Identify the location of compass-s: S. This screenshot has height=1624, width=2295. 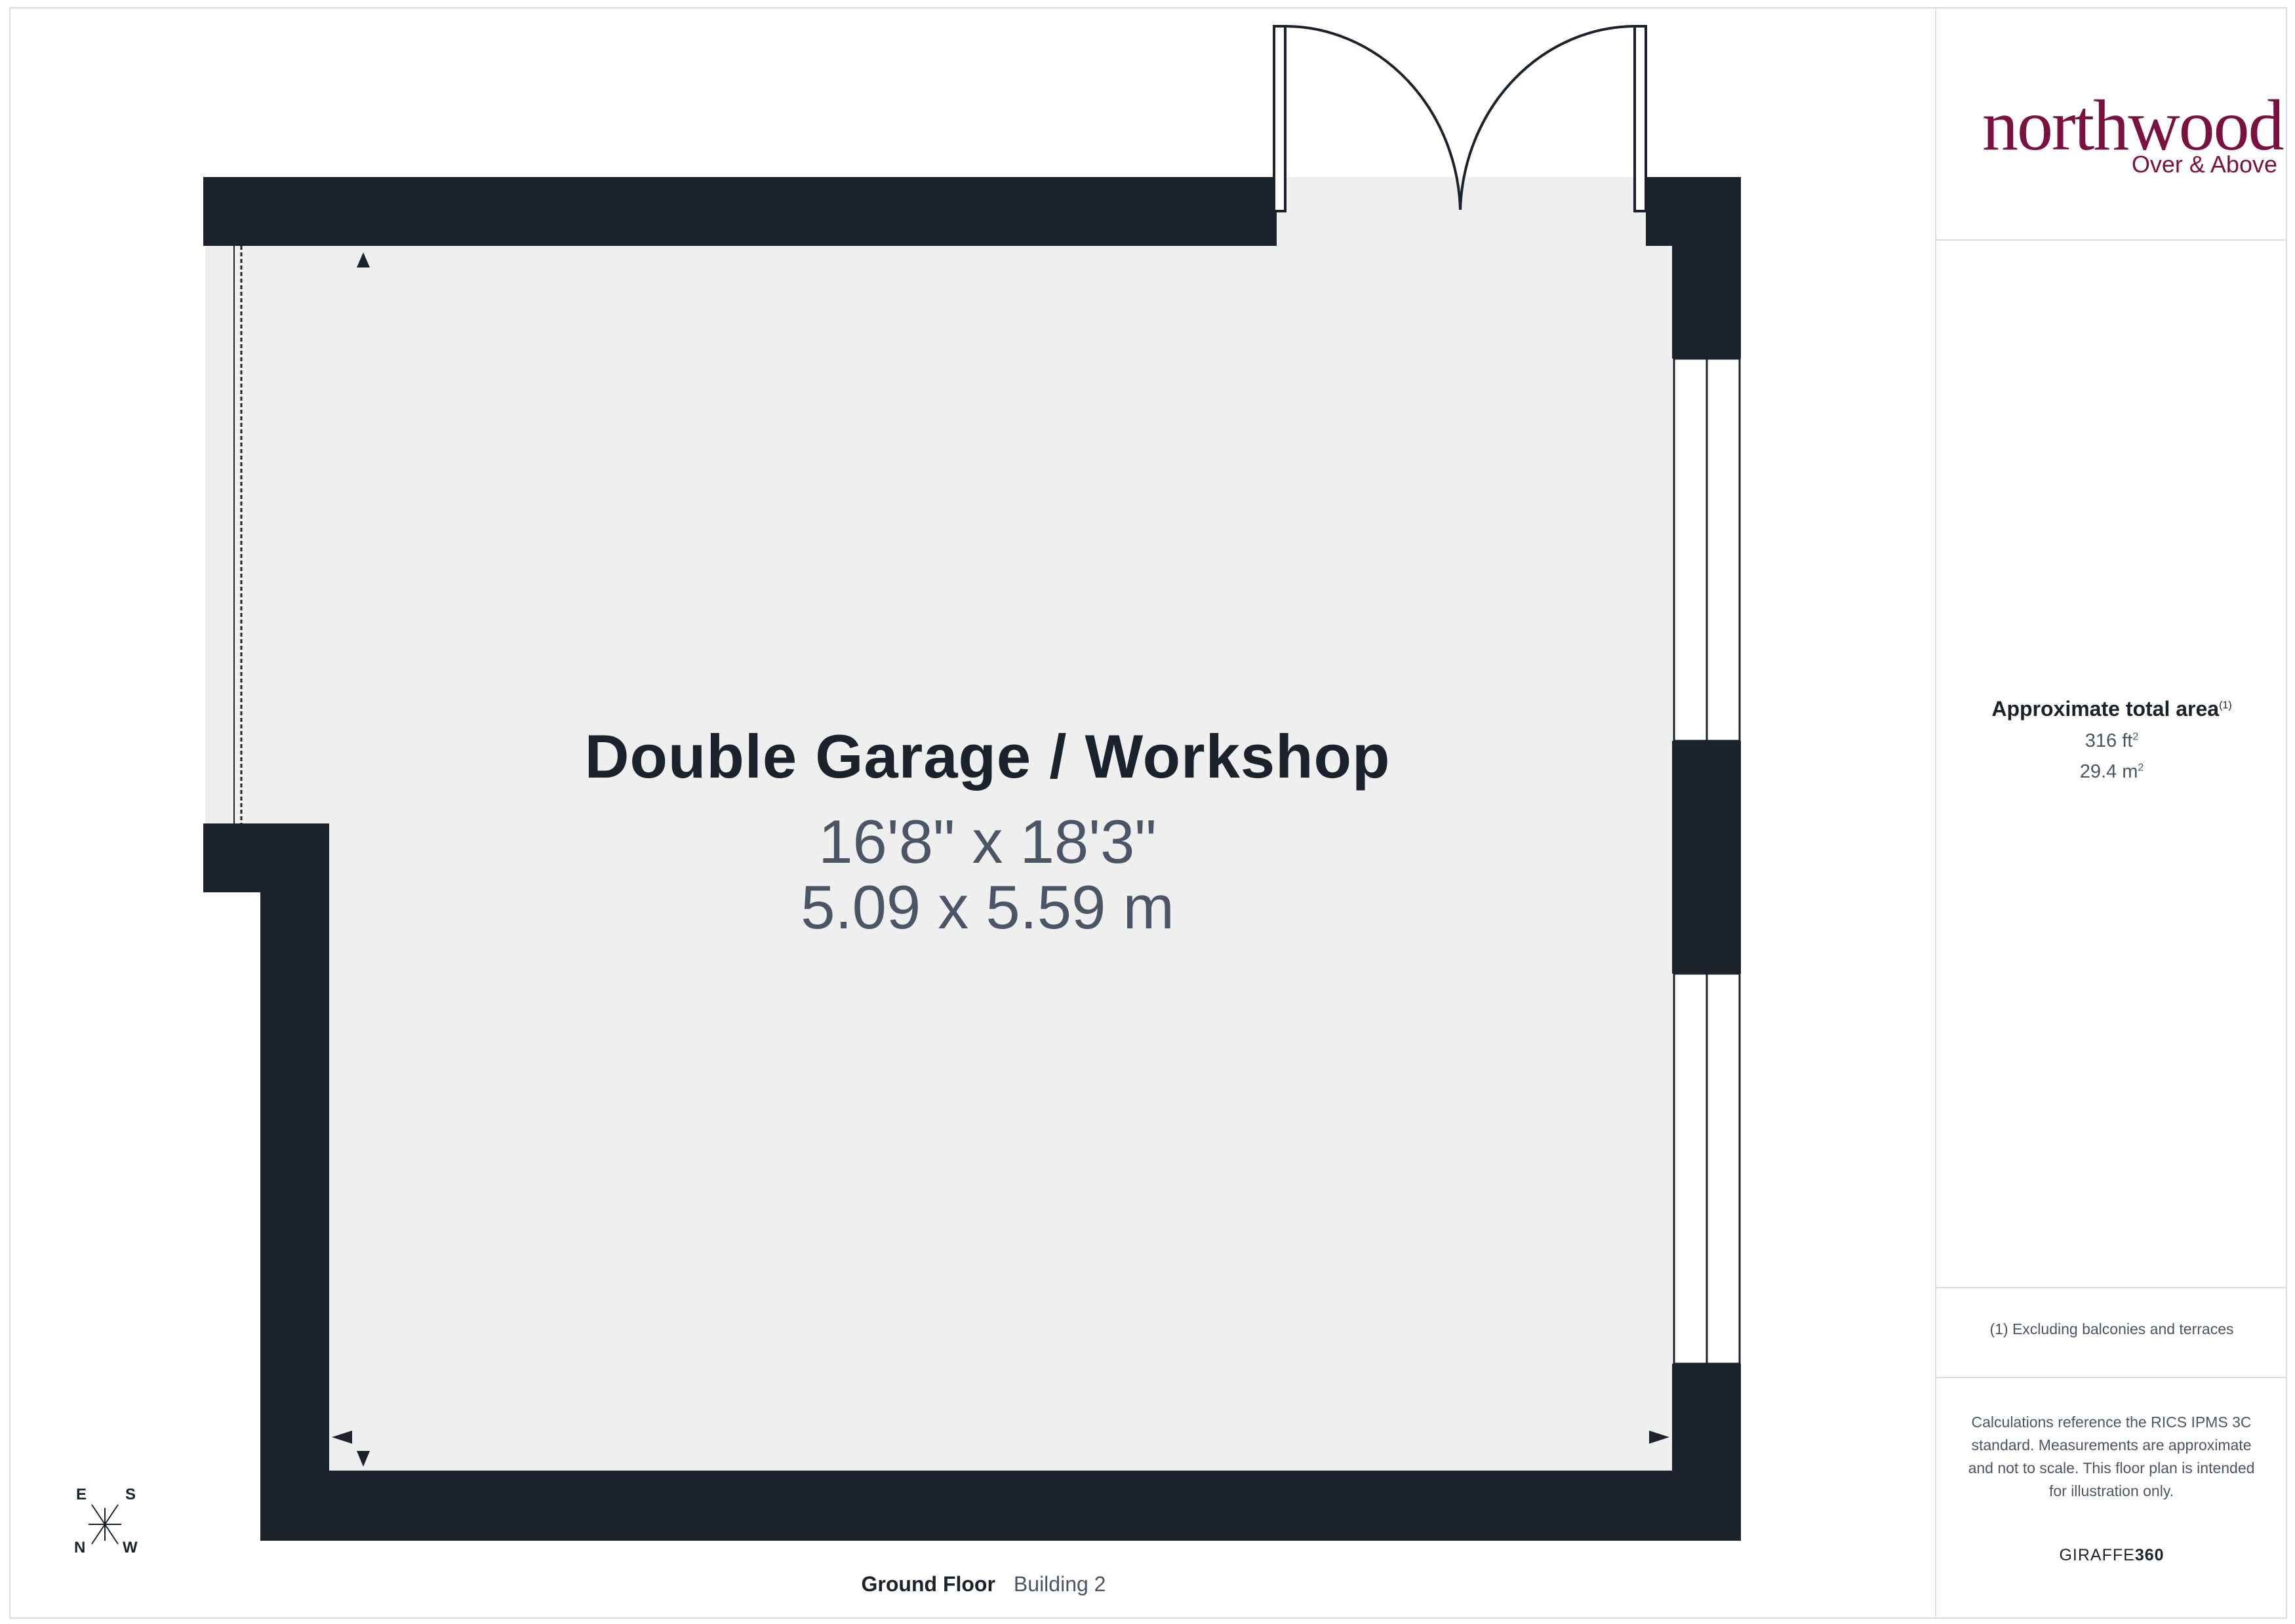
(130, 1494).